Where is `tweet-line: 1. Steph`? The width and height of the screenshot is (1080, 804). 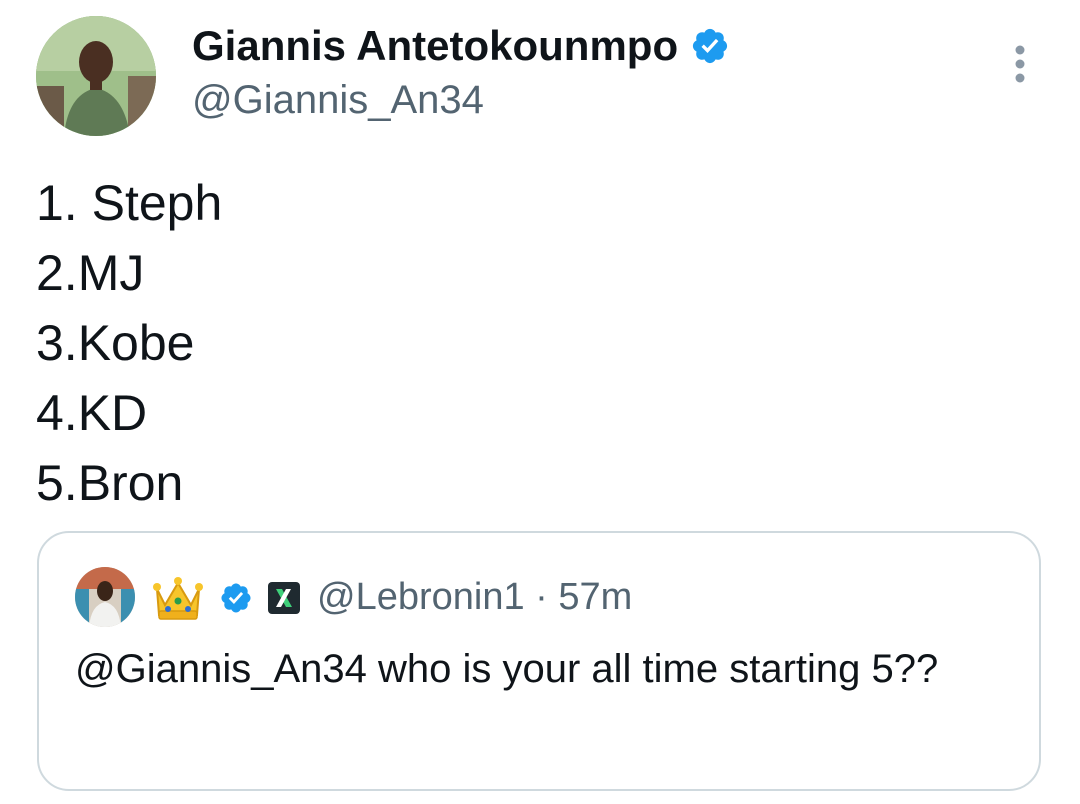
tweet-line: 1. Steph is located at coordinates (129, 203).